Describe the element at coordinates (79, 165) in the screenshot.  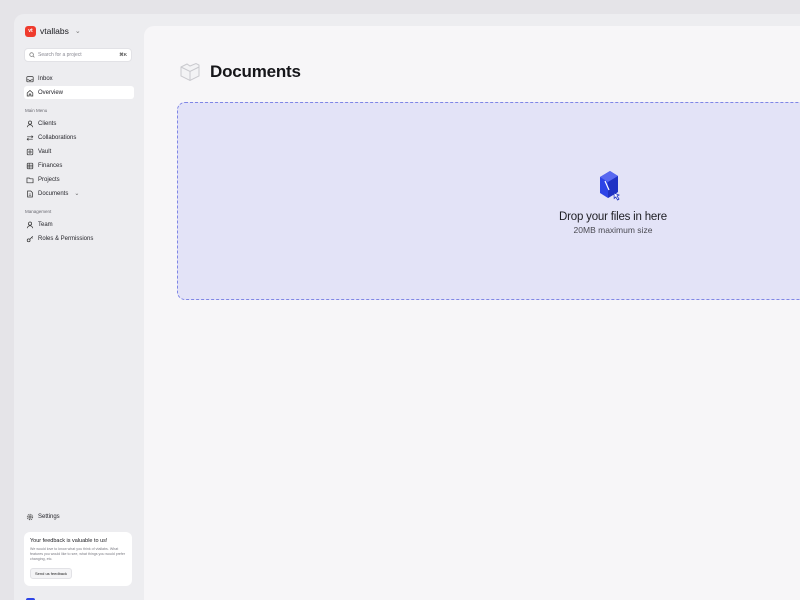
I see `sidebar-item-finances: Finances` at that location.